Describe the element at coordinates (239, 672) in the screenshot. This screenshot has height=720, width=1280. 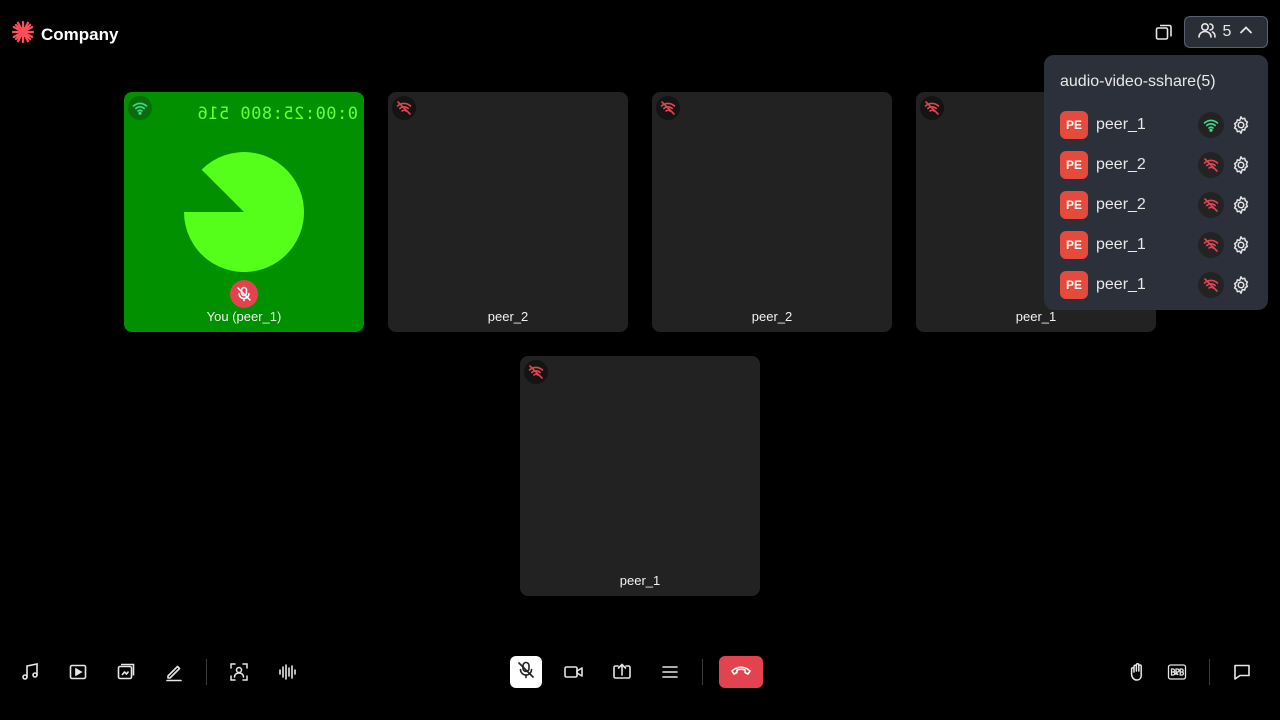
I see `virtual-background-icon` at that location.